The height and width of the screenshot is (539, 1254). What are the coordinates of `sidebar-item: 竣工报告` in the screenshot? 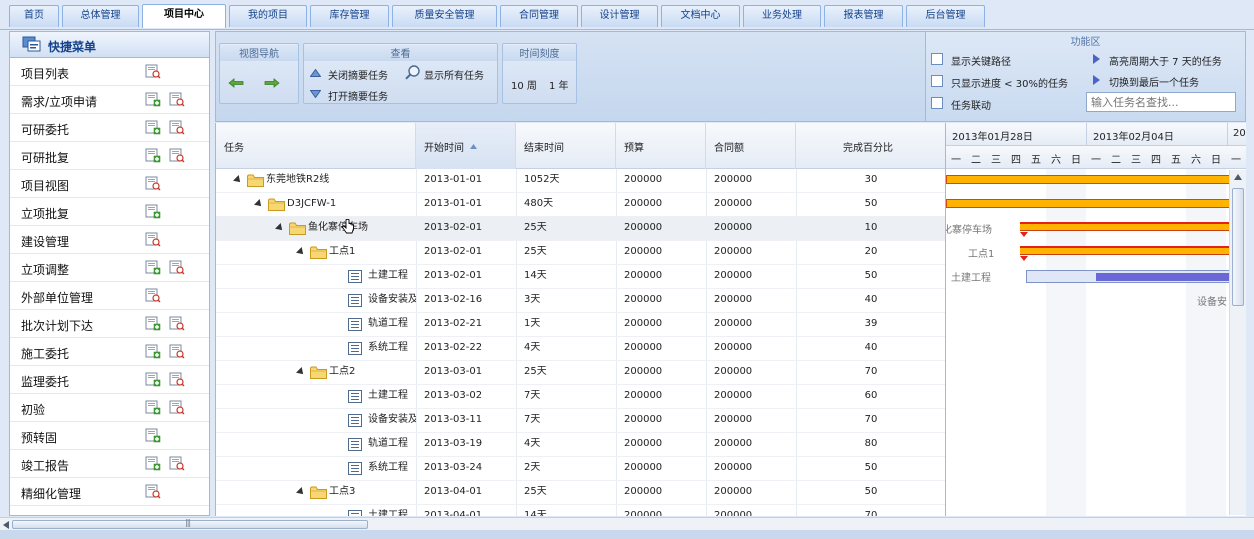 It's located at (109, 464).